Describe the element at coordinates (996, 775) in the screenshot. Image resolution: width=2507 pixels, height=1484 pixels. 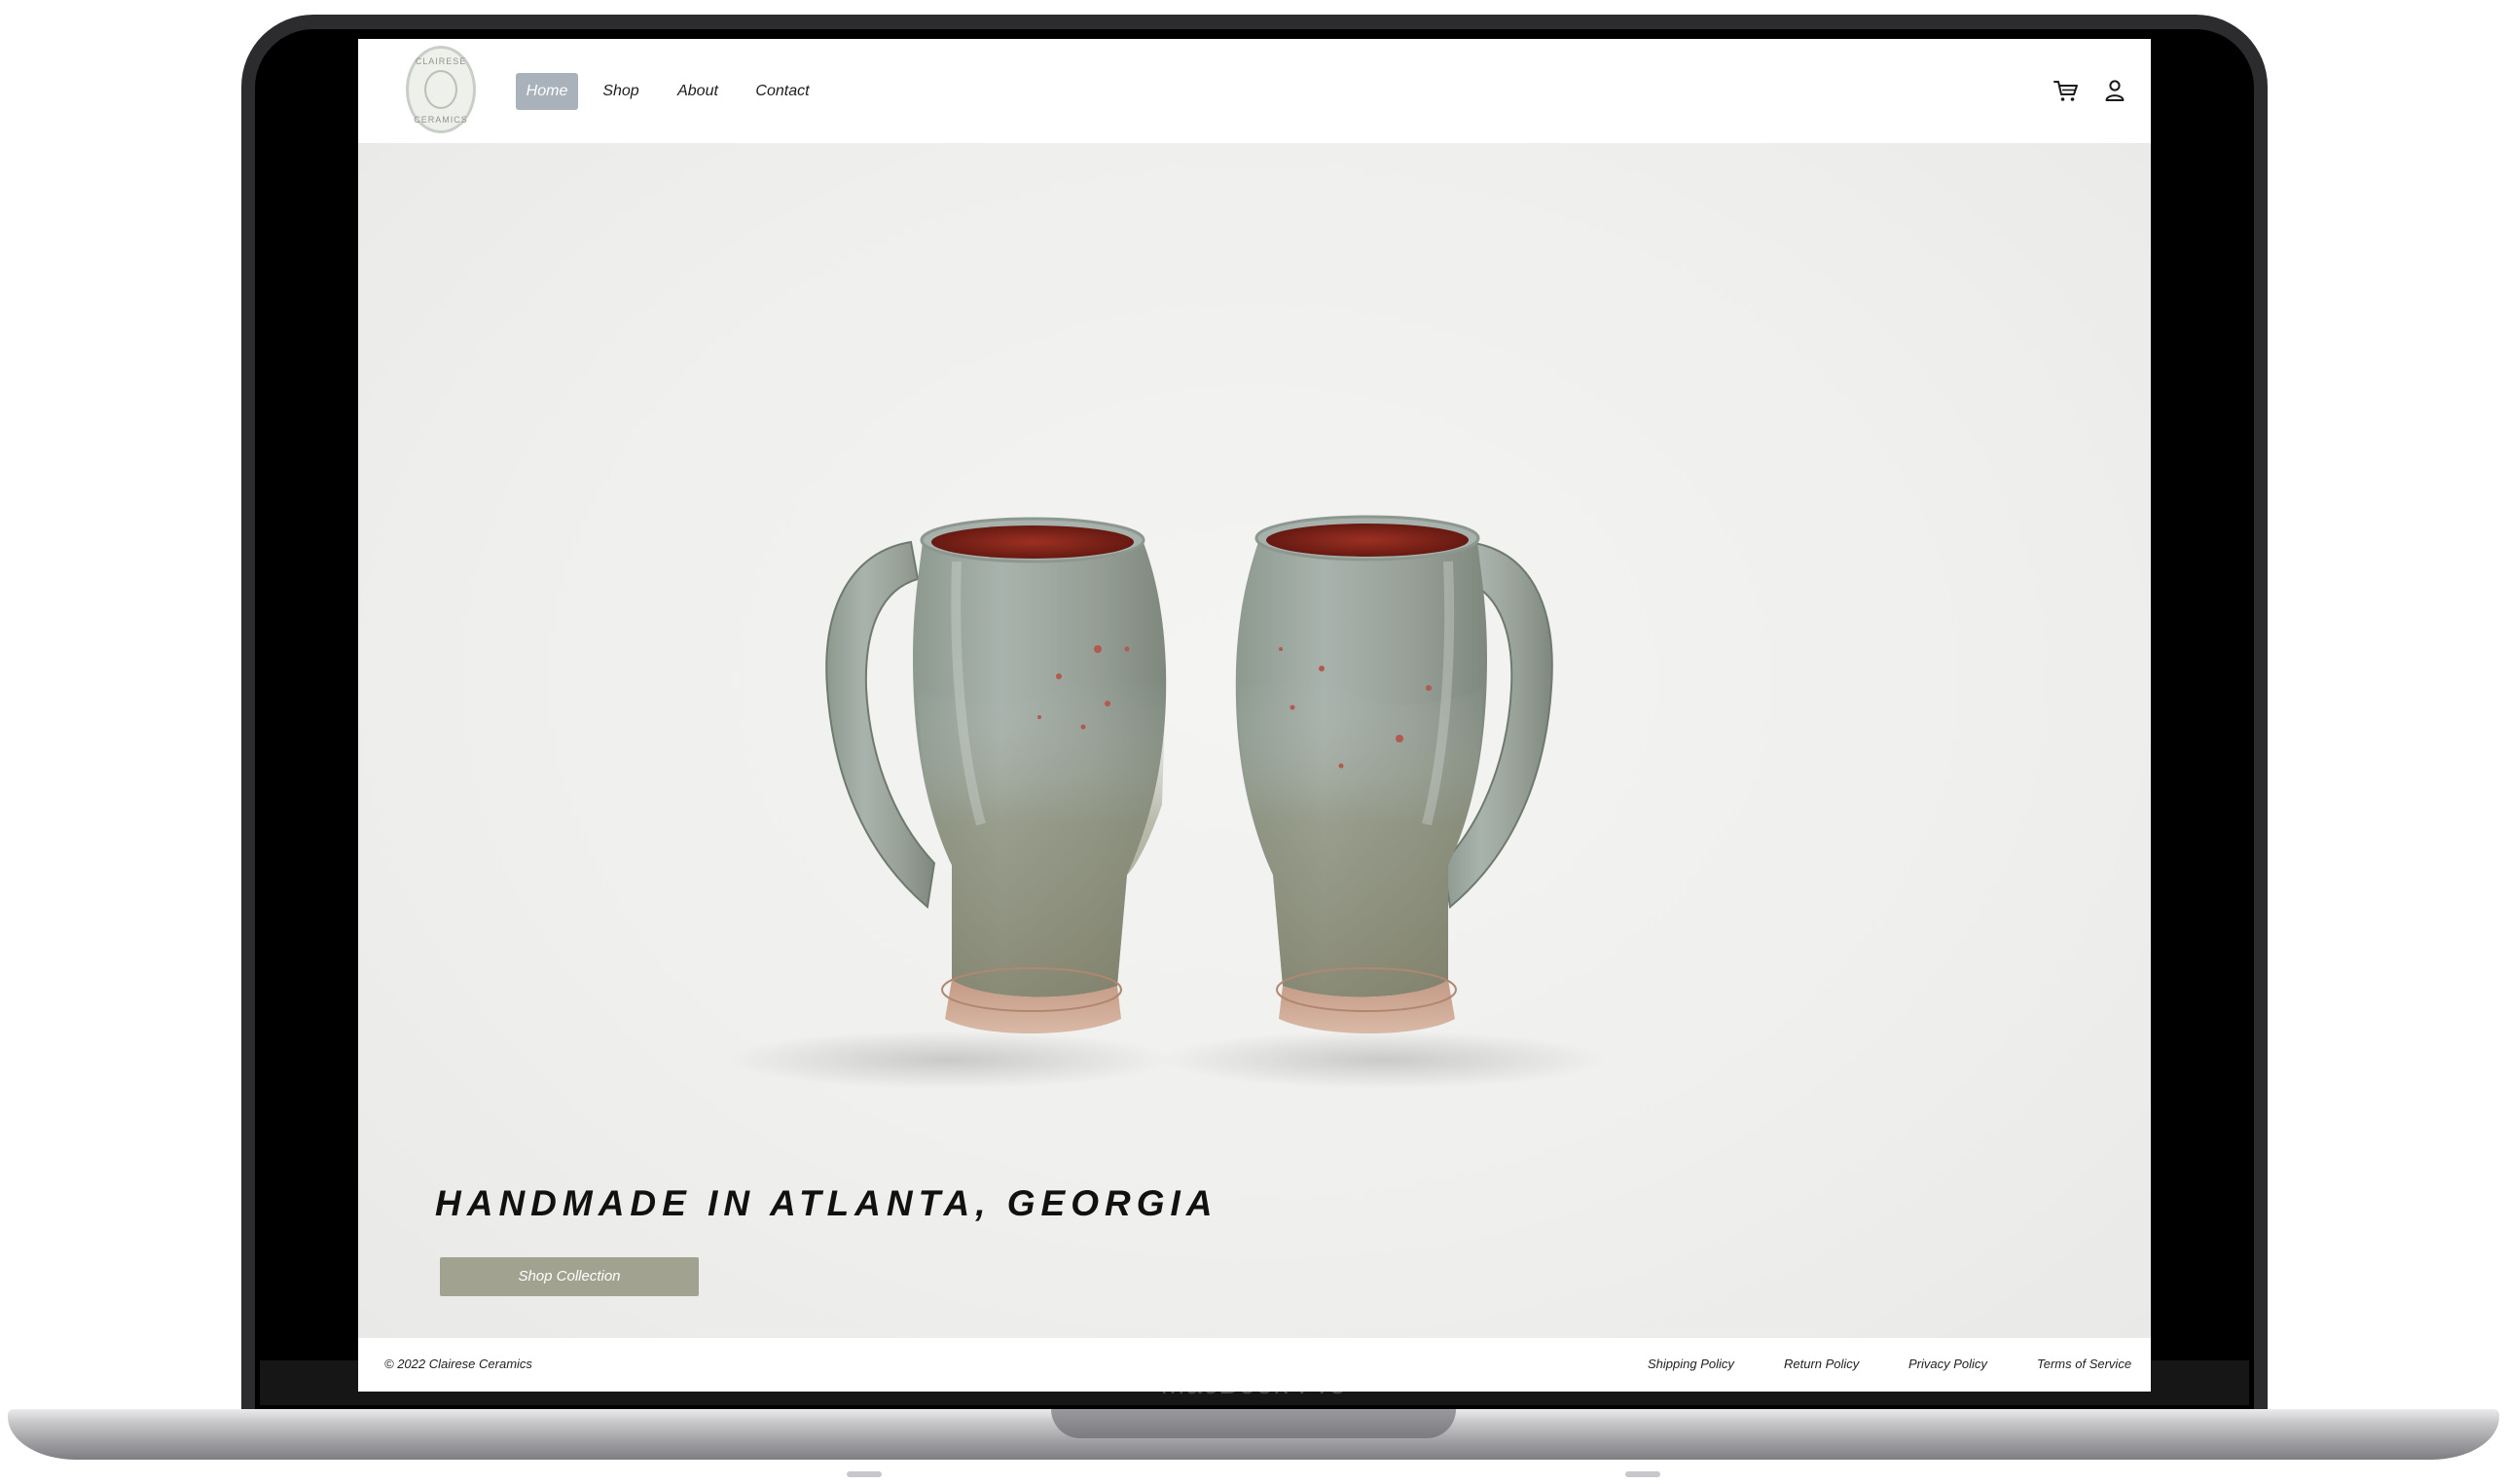
I see `mug-left` at that location.